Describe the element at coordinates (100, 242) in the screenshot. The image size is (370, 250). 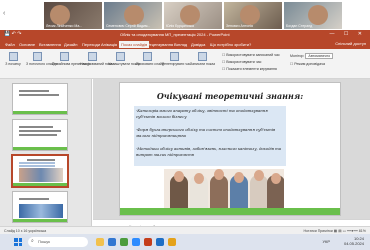
I see `file-explorer-icon` at that location.